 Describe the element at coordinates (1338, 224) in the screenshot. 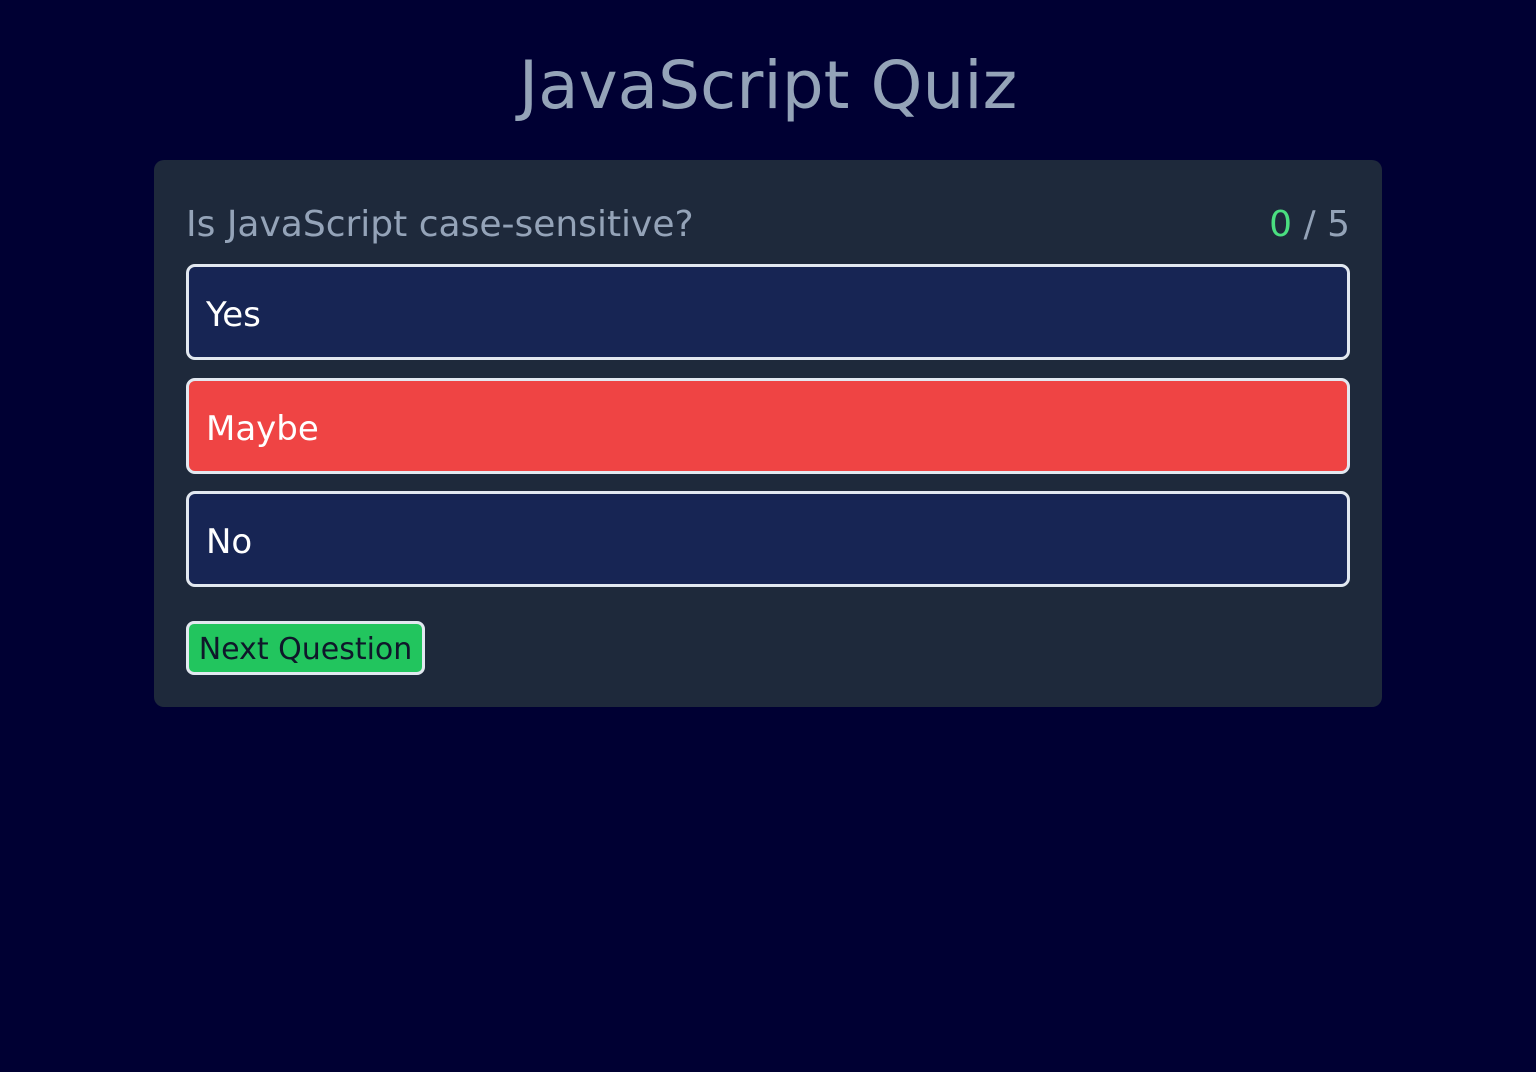

I see `score-total: 5` at that location.